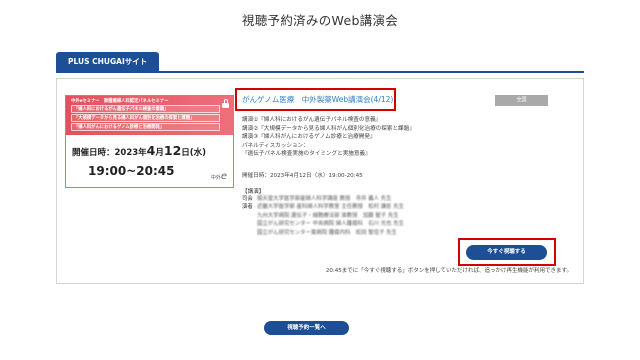  What do you see at coordinates (225, 103) in the screenshot?
I see `lock-icon` at bounding box center [225, 103].